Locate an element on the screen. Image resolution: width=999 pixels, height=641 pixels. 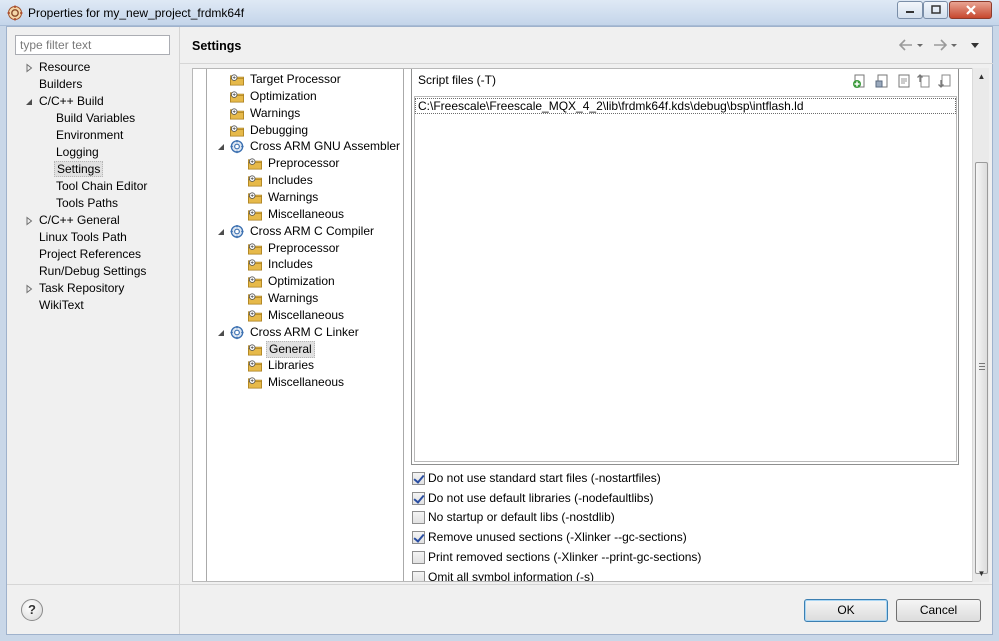
page-title: Settings is located at coordinates (217, 46).